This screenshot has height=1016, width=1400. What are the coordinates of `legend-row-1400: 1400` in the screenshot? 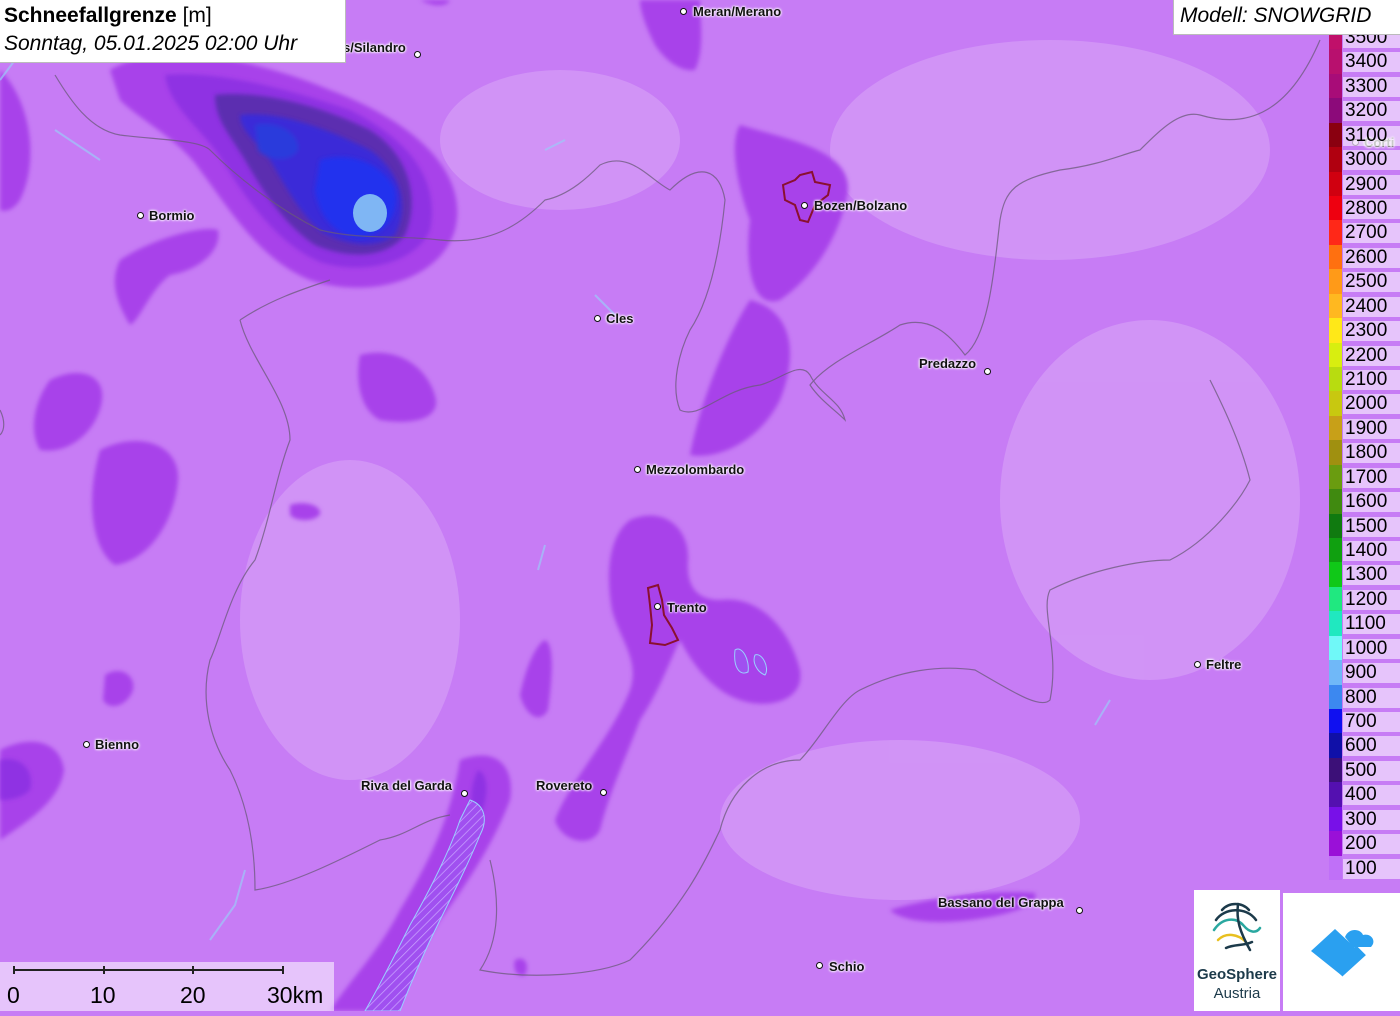 It's located at (1364, 550).